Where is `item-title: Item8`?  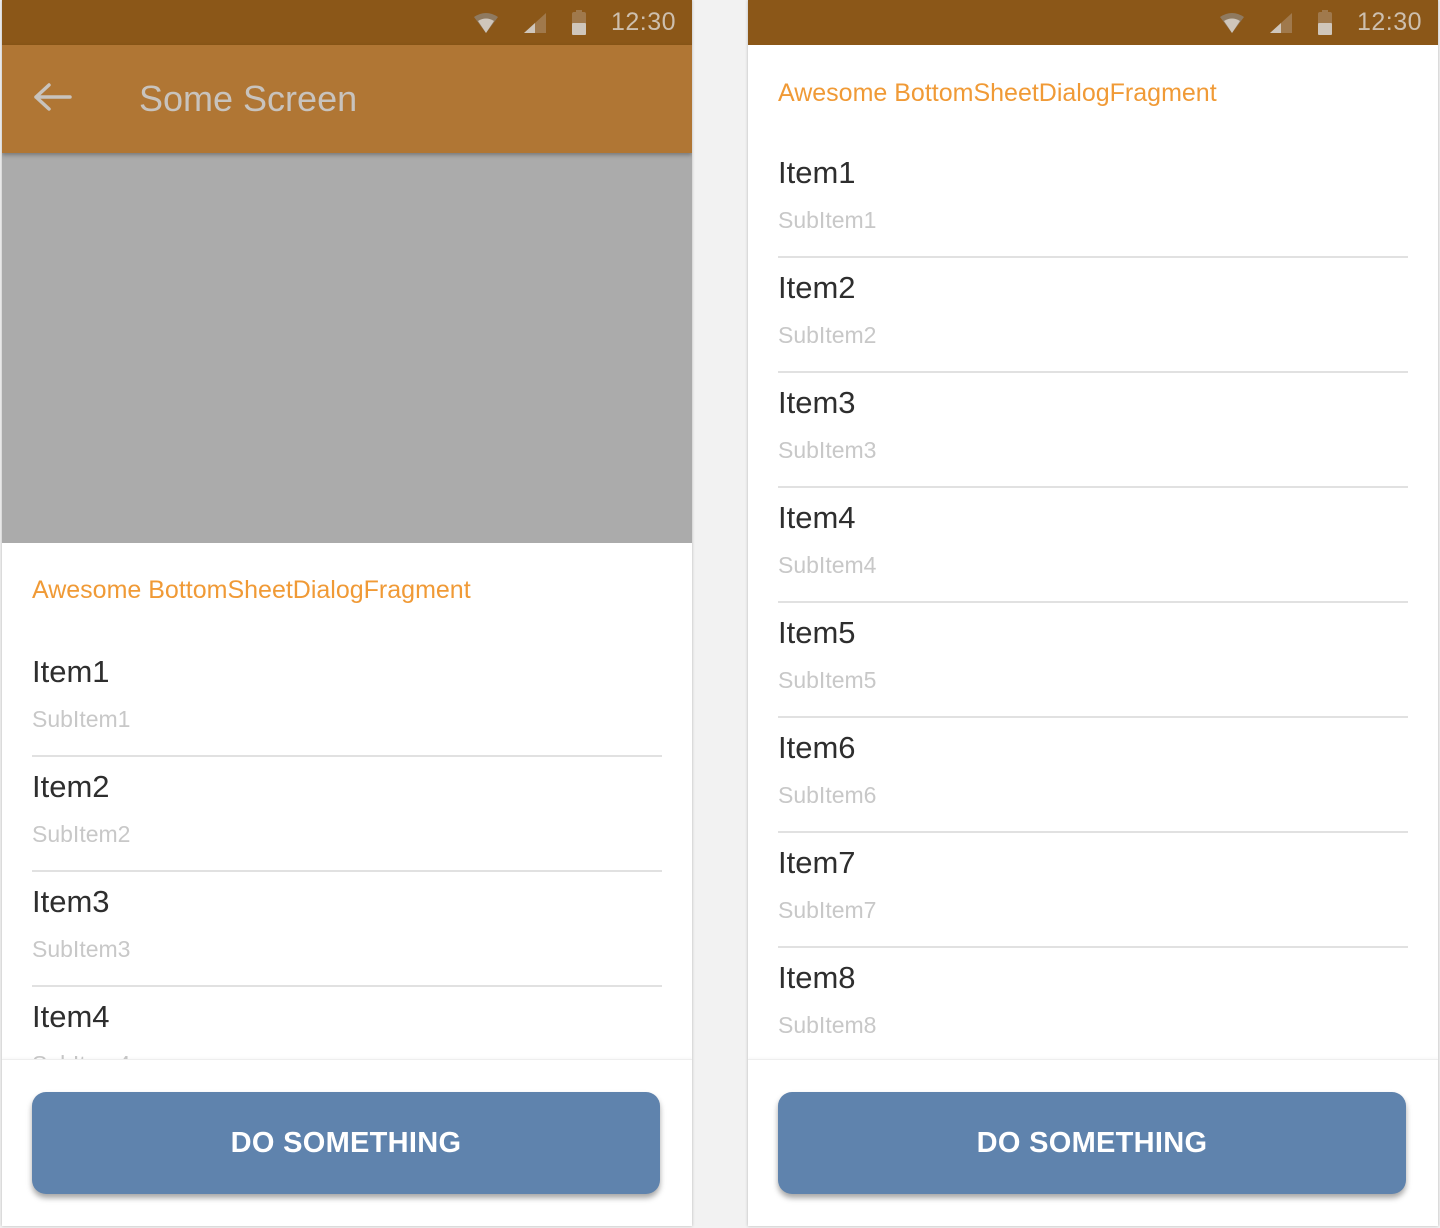
item-title: Item8 is located at coordinates (817, 977).